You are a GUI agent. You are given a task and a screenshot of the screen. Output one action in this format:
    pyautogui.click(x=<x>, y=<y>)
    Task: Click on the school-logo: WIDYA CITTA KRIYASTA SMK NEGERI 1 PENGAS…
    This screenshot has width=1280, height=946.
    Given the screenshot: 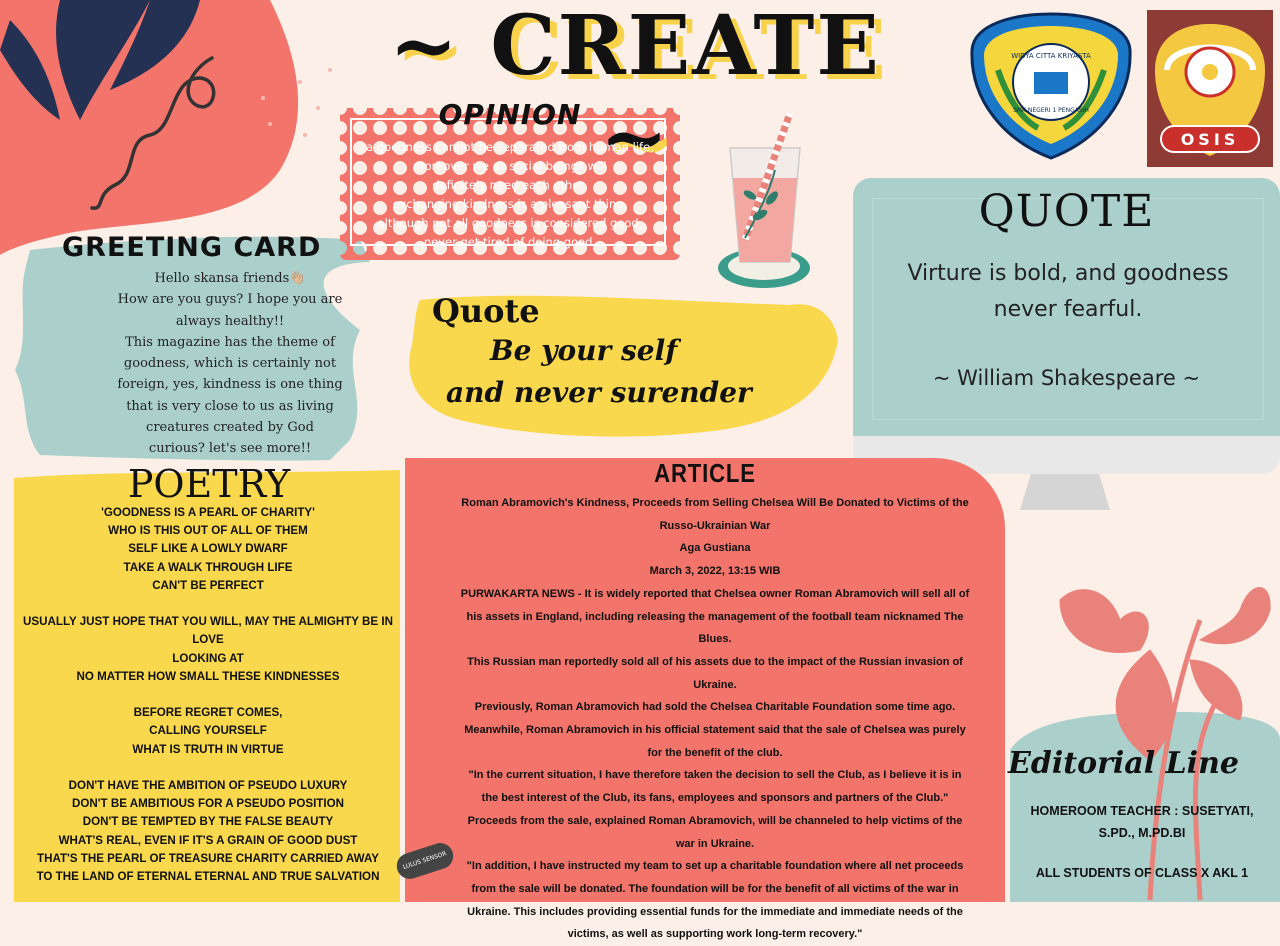 What is the action you would take?
    pyautogui.click(x=1051, y=86)
    